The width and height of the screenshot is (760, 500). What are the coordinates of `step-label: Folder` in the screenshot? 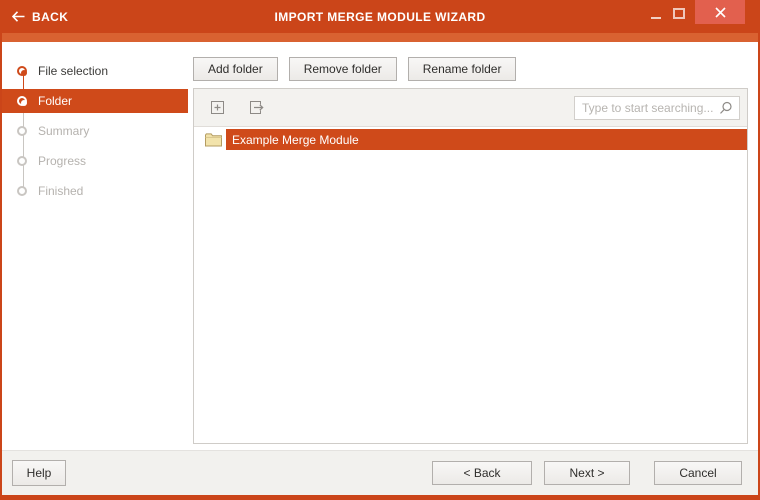 It's located at (55, 101).